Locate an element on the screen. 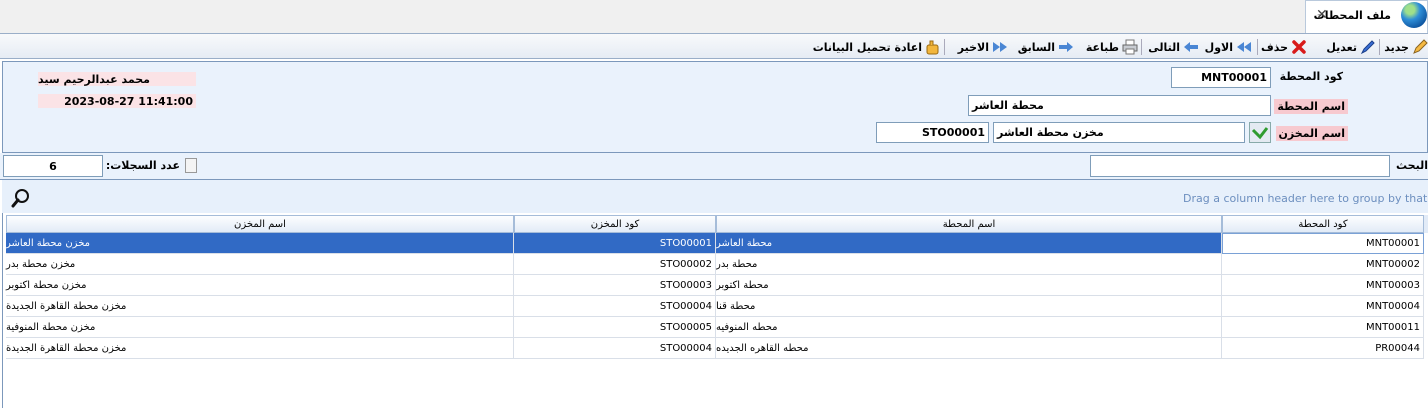 The height and width of the screenshot is (408, 1428). first-label: الاول is located at coordinates (1218, 47).